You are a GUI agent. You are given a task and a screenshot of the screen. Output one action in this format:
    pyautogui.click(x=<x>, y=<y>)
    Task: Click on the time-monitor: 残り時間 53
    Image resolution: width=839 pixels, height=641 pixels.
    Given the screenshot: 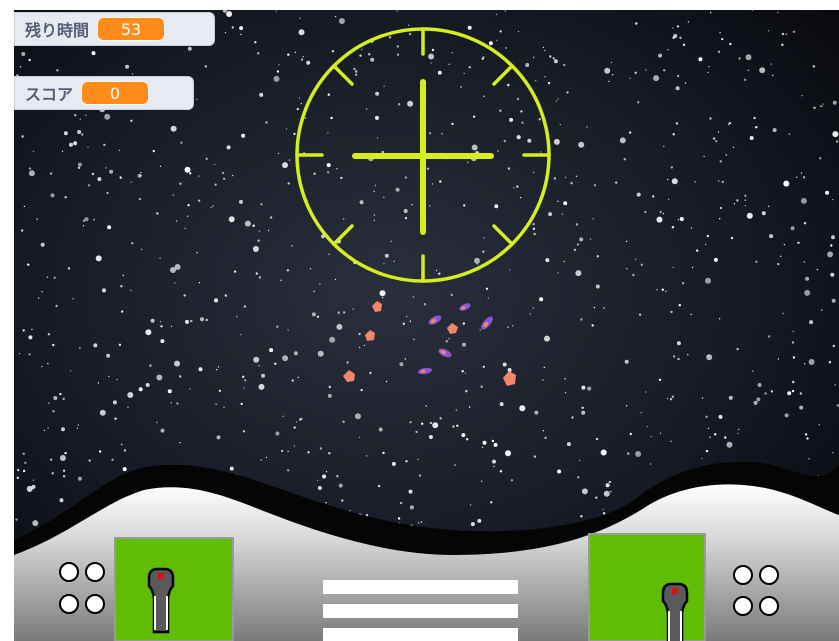 What is the action you would take?
    pyautogui.click(x=114, y=29)
    